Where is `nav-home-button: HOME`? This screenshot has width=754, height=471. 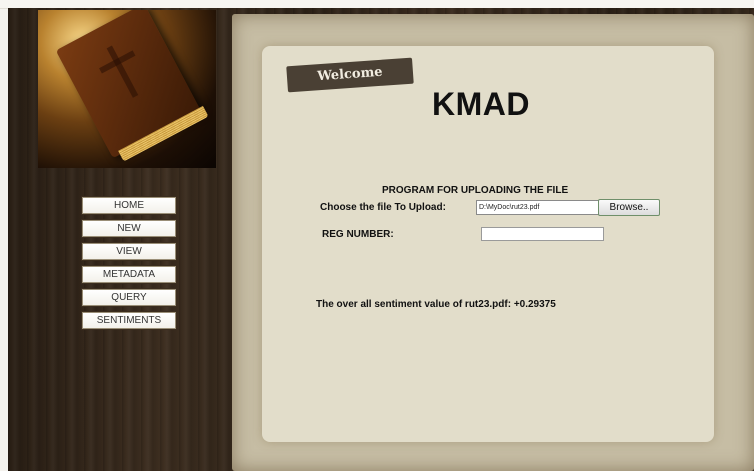 nav-home-button: HOME is located at coordinates (129, 205).